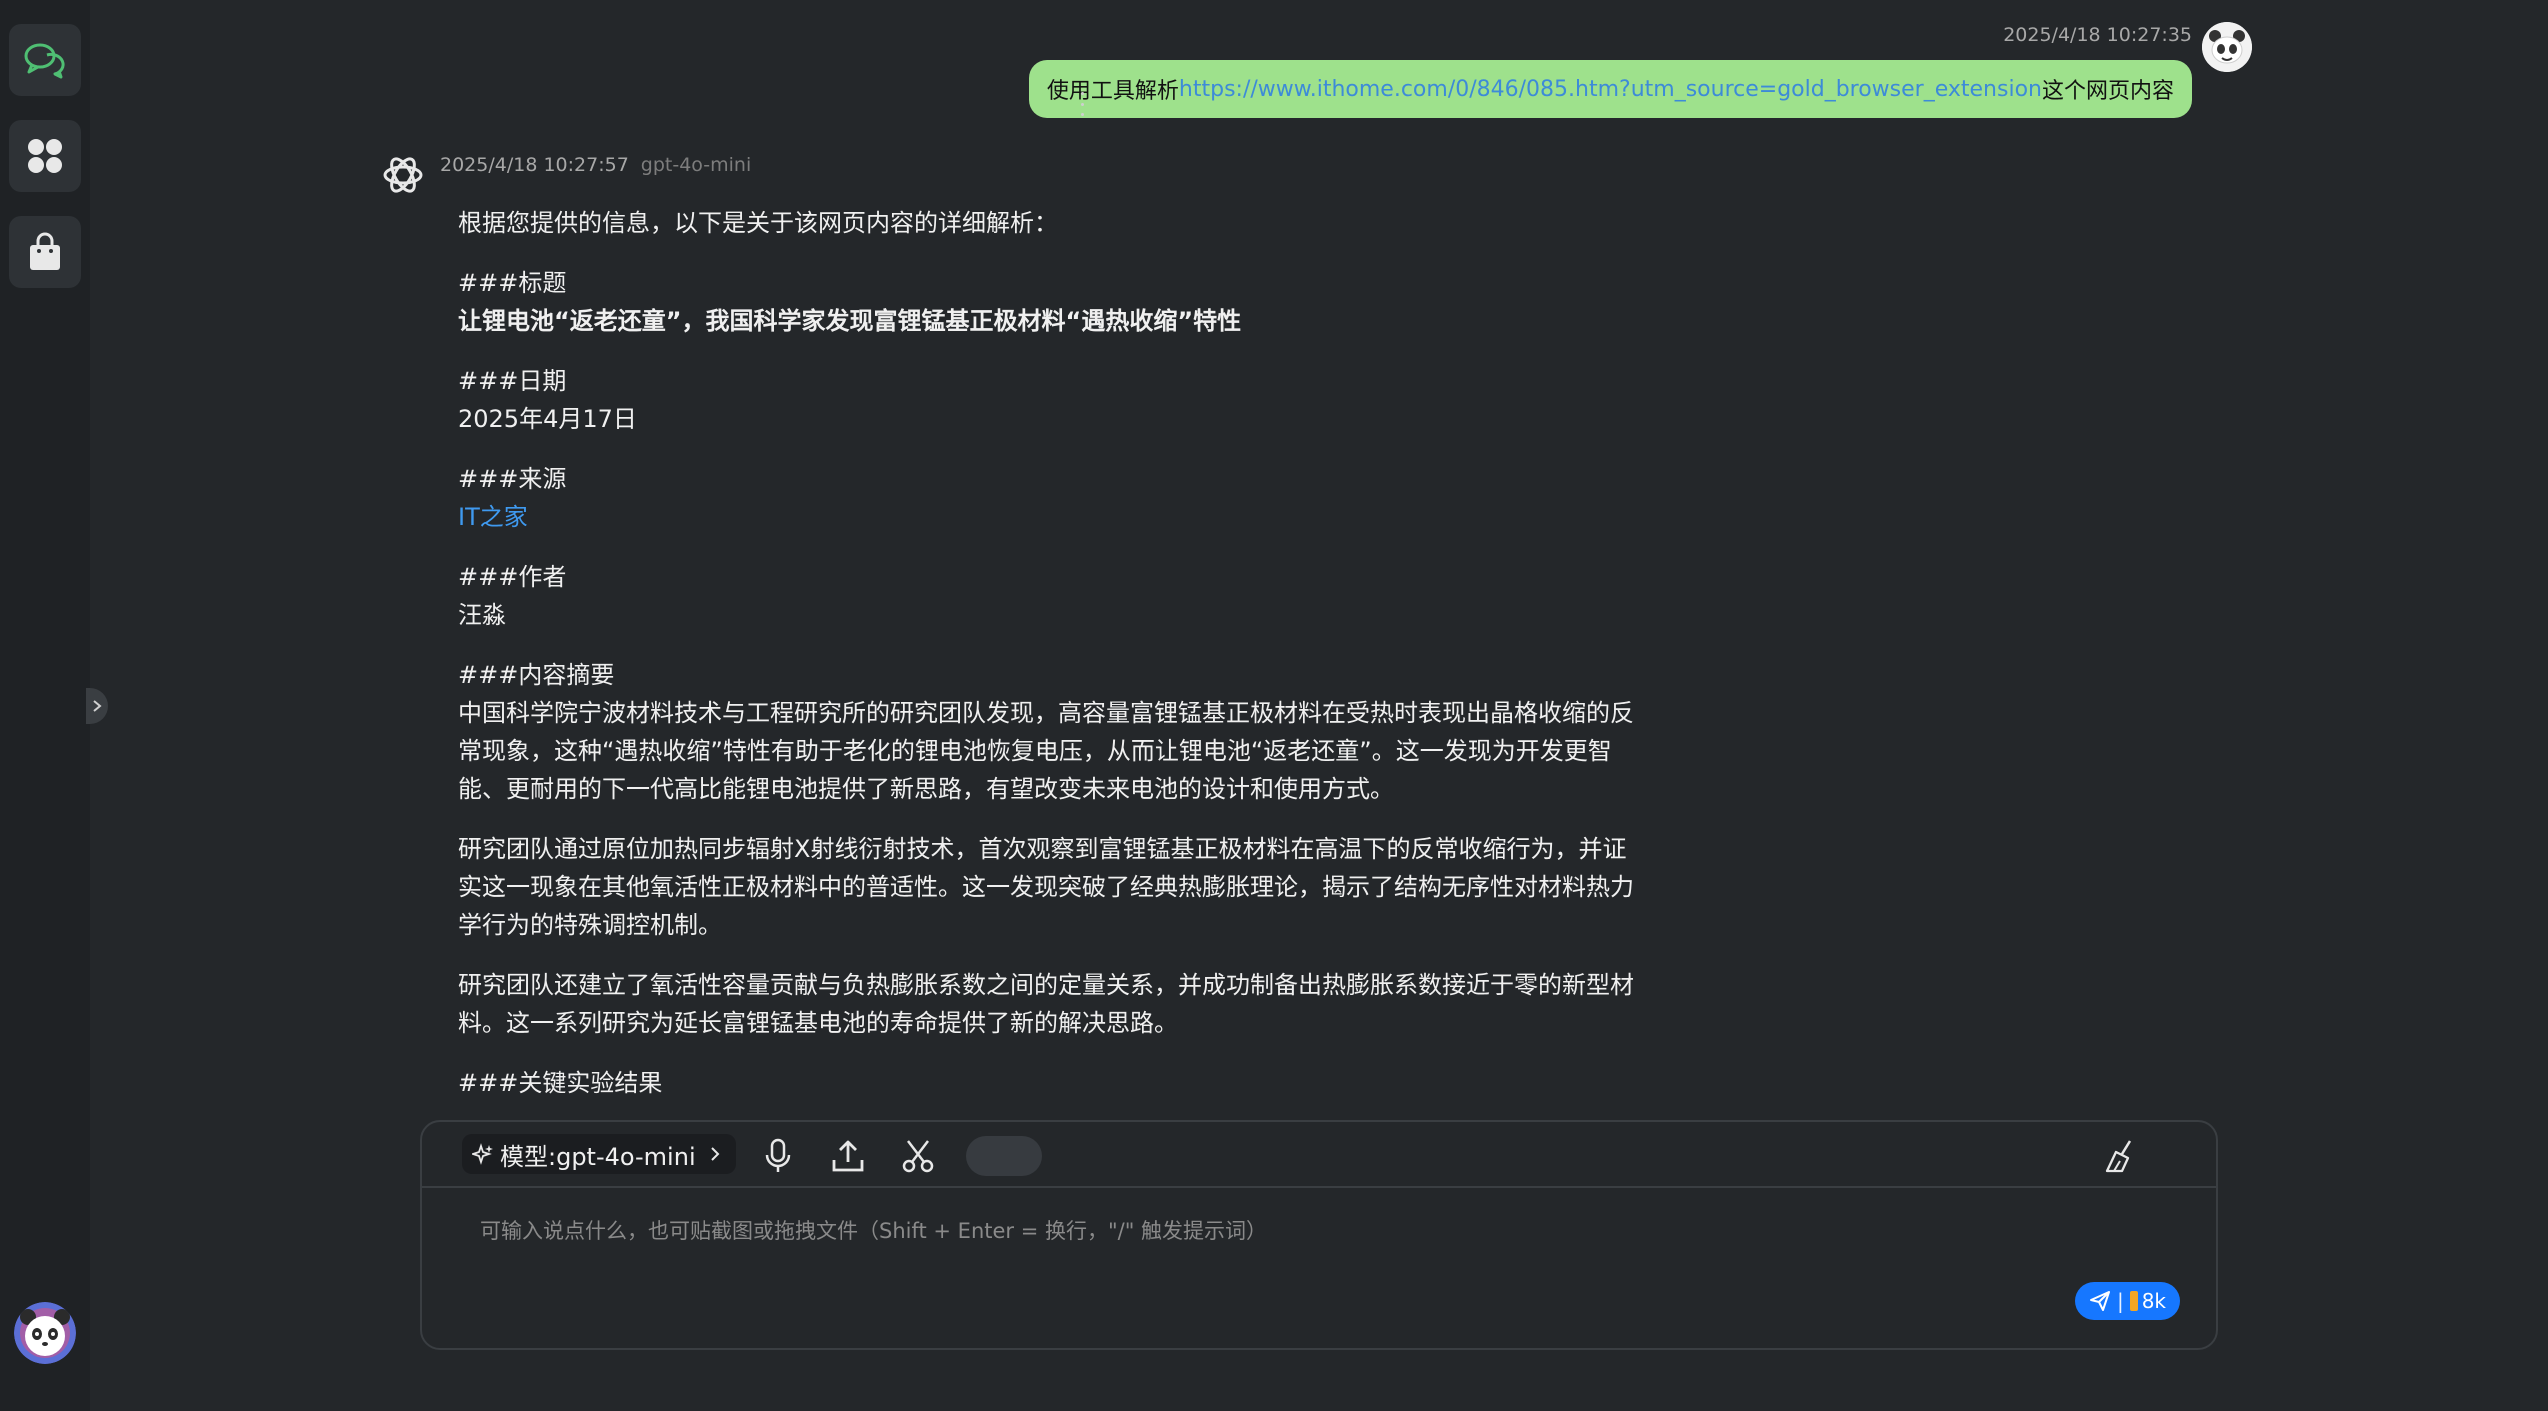  I want to click on token-meter-icon, so click(2133, 1301).